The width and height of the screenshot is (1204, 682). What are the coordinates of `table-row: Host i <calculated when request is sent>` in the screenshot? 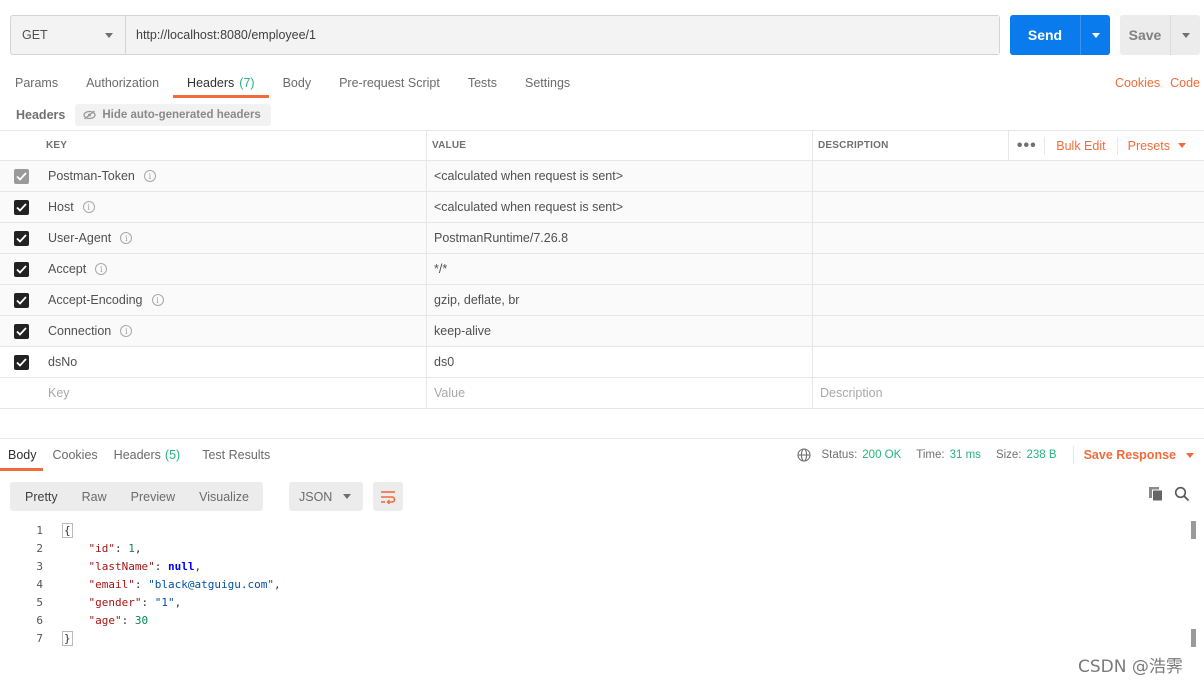 It's located at (602, 207).